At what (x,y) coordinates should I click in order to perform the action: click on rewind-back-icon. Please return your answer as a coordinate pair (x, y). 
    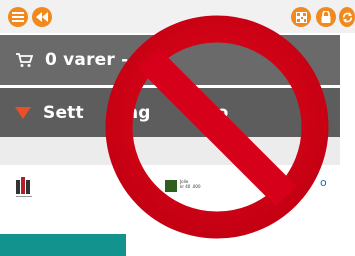
    Looking at the image, I should click on (42, 17).